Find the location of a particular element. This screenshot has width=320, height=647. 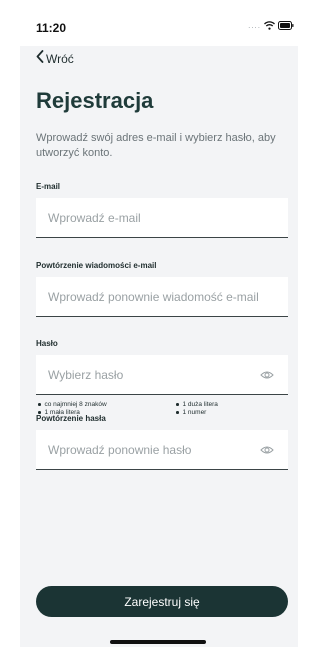

home-indicator is located at coordinates (158, 642).